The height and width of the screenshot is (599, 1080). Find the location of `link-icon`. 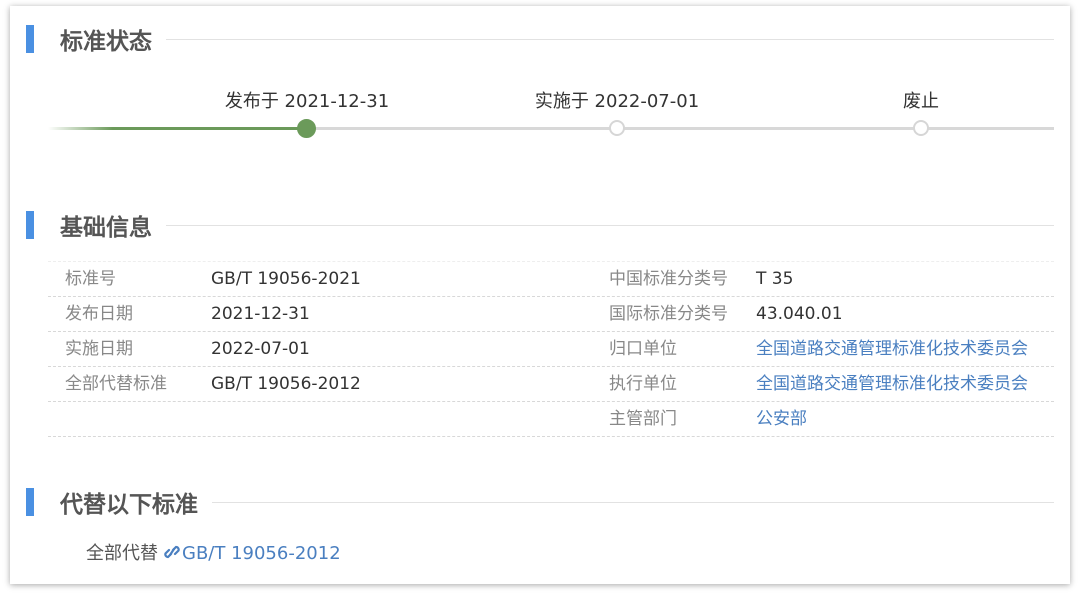

link-icon is located at coordinates (172, 552).